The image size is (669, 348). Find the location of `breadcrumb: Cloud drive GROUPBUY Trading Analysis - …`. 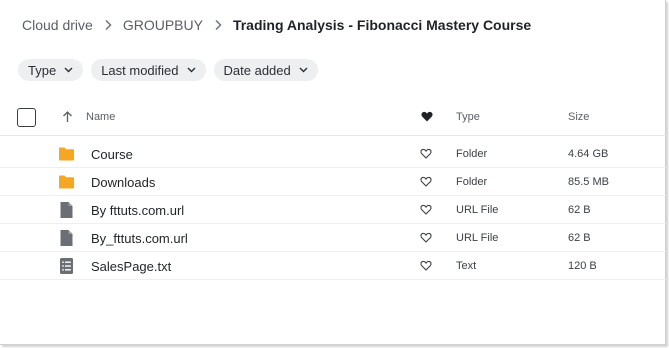

breadcrumb: Cloud drive GROUPBUY Trading Analysis - … is located at coordinates (276, 25).